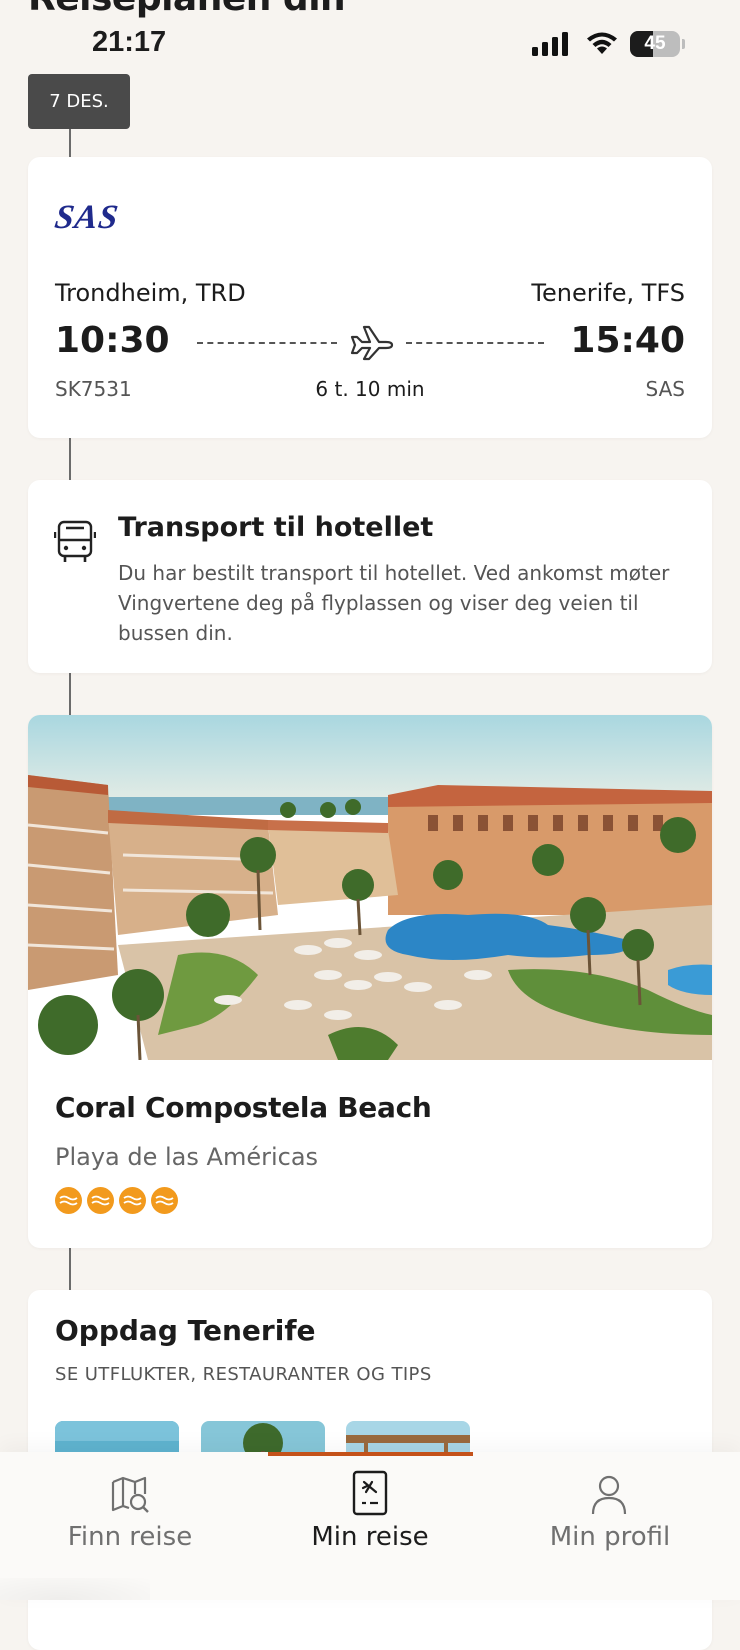 The width and height of the screenshot is (740, 1650). What do you see at coordinates (187, 9) in the screenshot?
I see `page-title: Reiseplanen din` at bounding box center [187, 9].